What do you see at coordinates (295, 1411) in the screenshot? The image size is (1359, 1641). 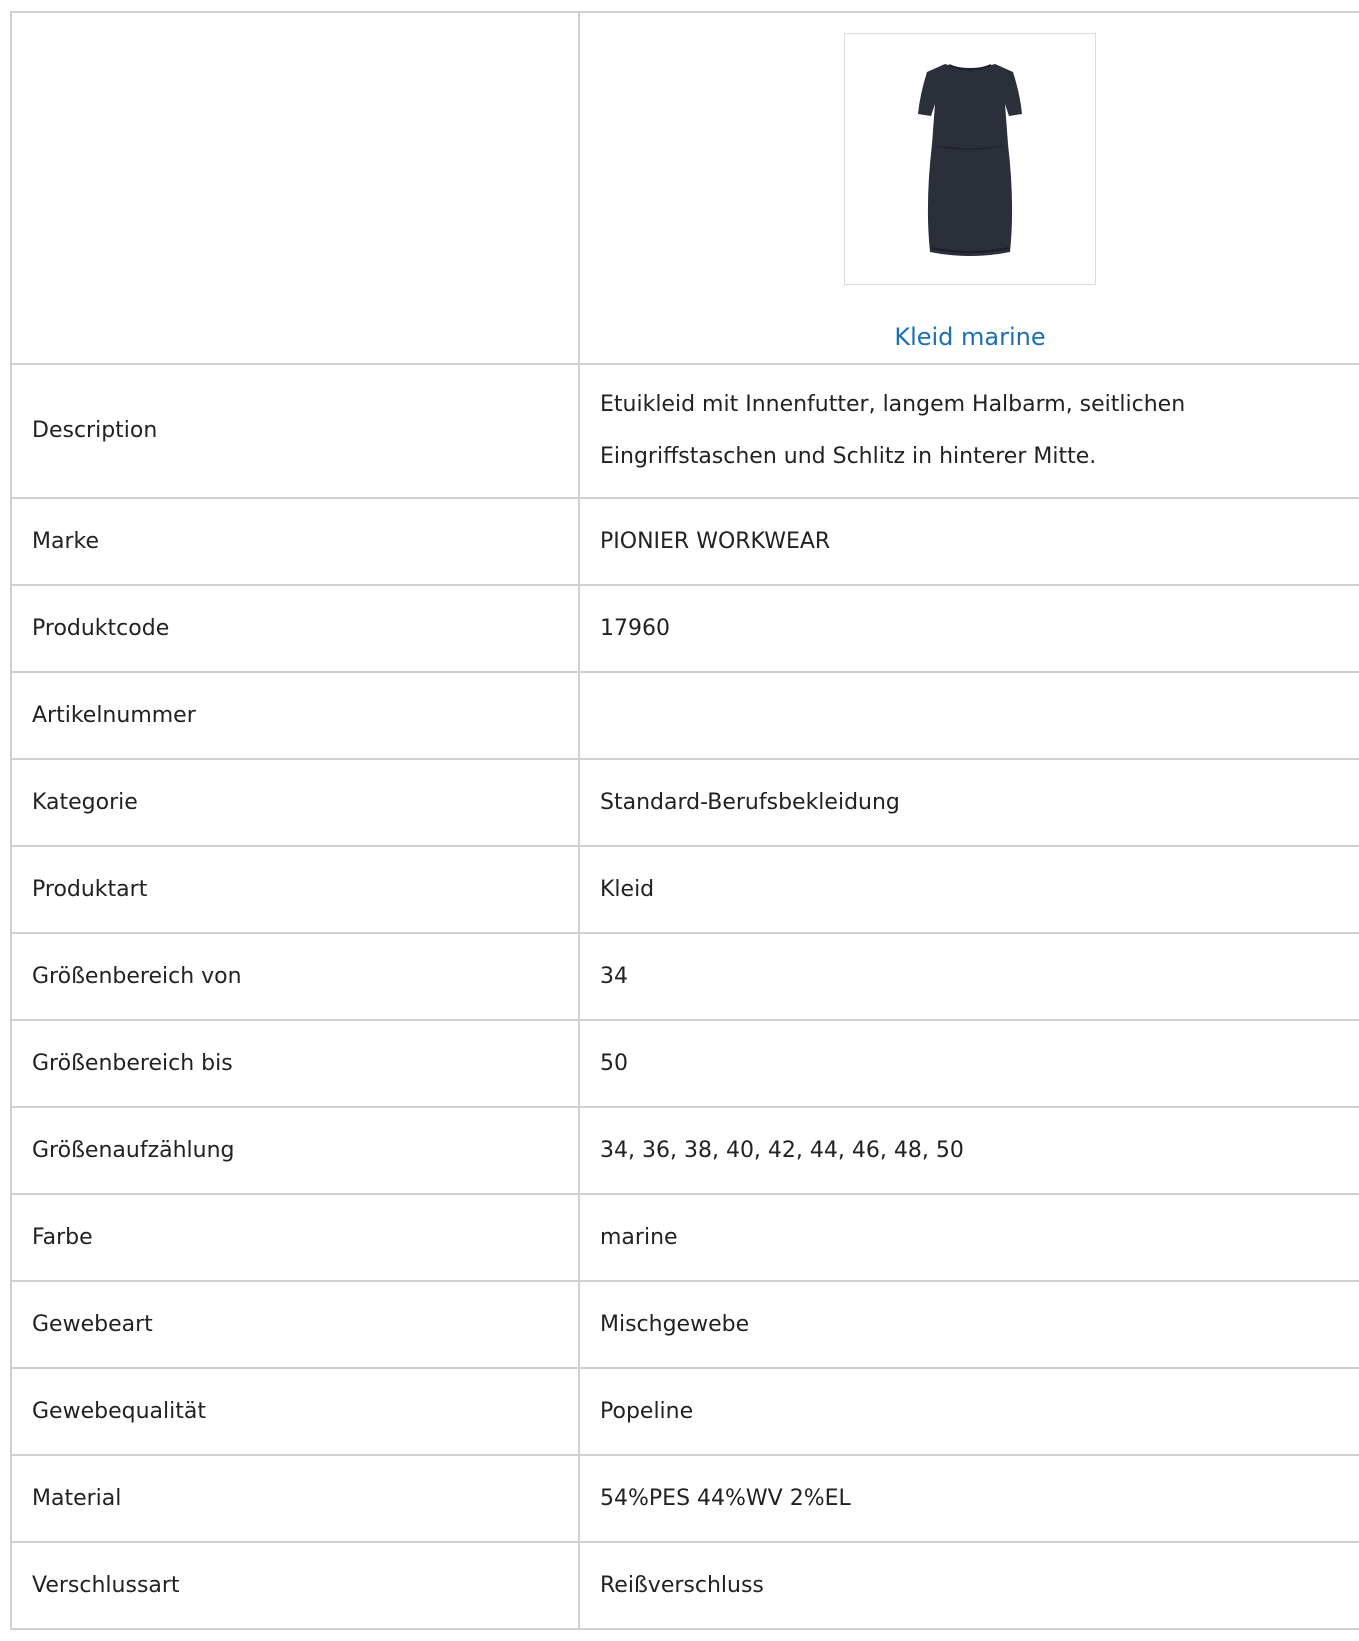 I see `spec-label: Gewebequalität` at bounding box center [295, 1411].